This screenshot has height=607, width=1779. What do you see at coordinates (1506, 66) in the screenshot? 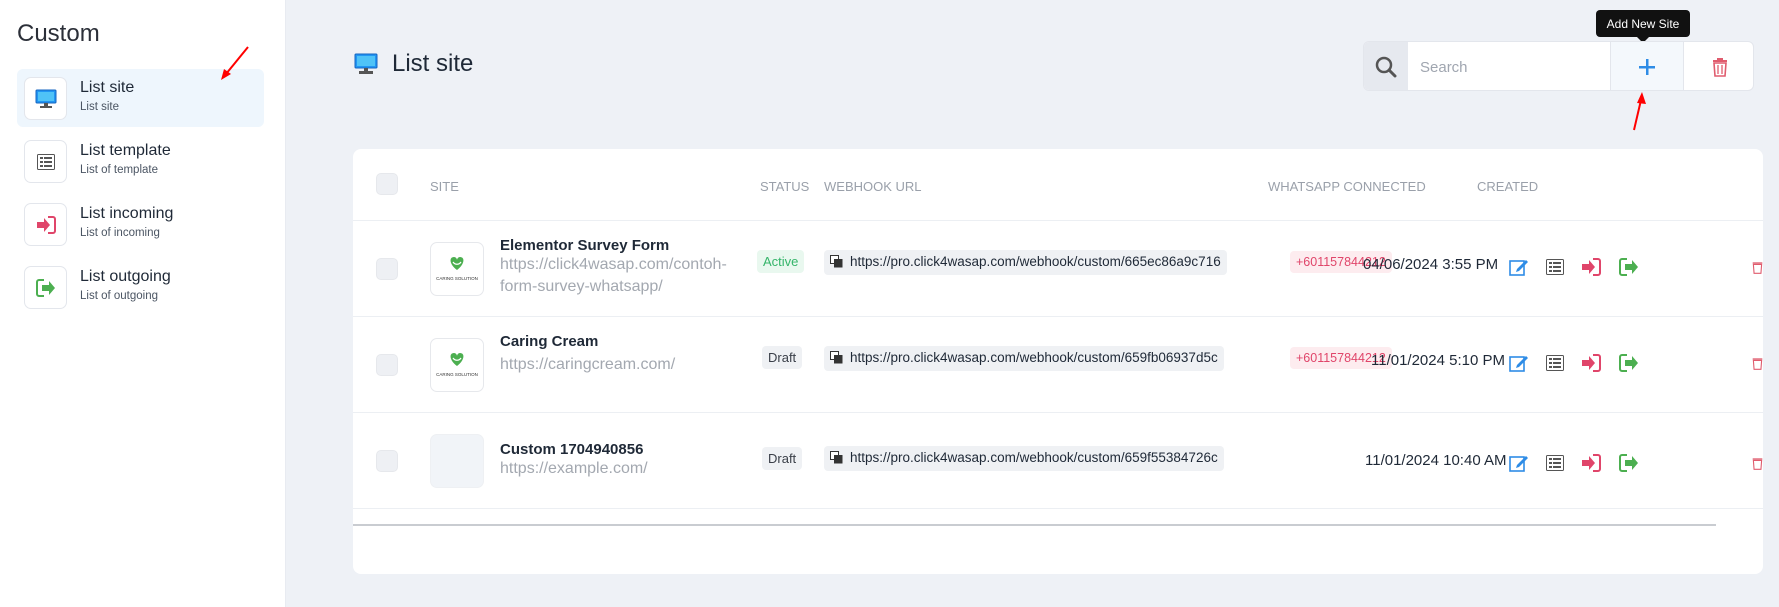
I see `search-input` at bounding box center [1506, 66].